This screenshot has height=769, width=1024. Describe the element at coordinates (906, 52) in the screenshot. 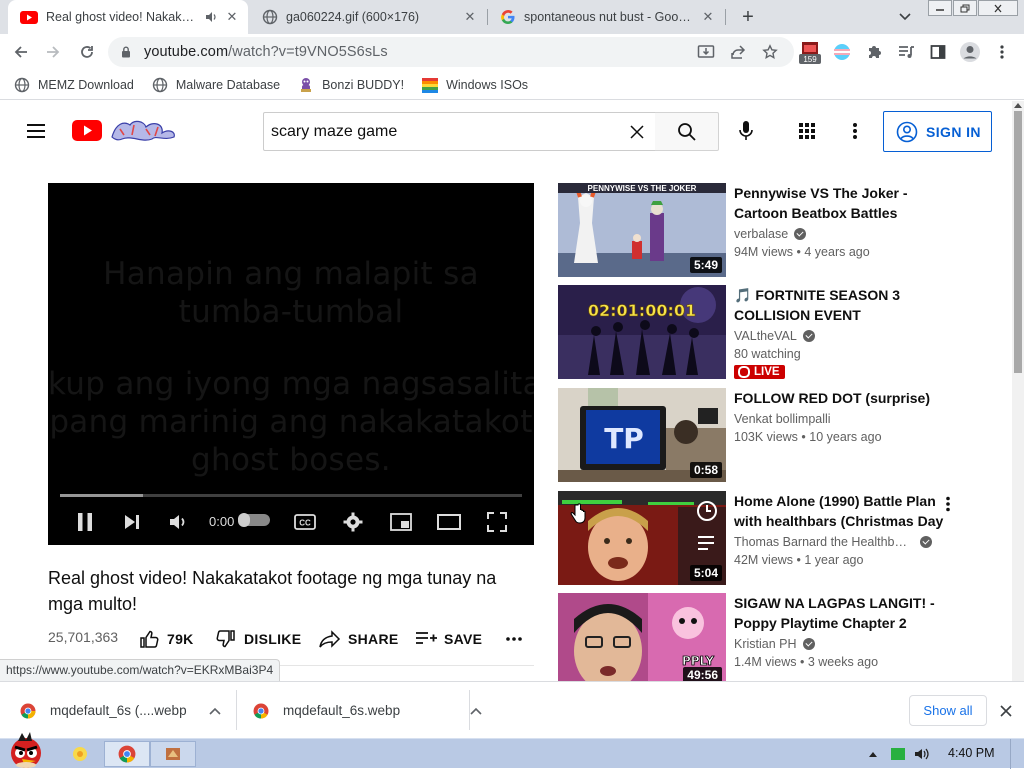

I see `media-queue-icon` at that location.